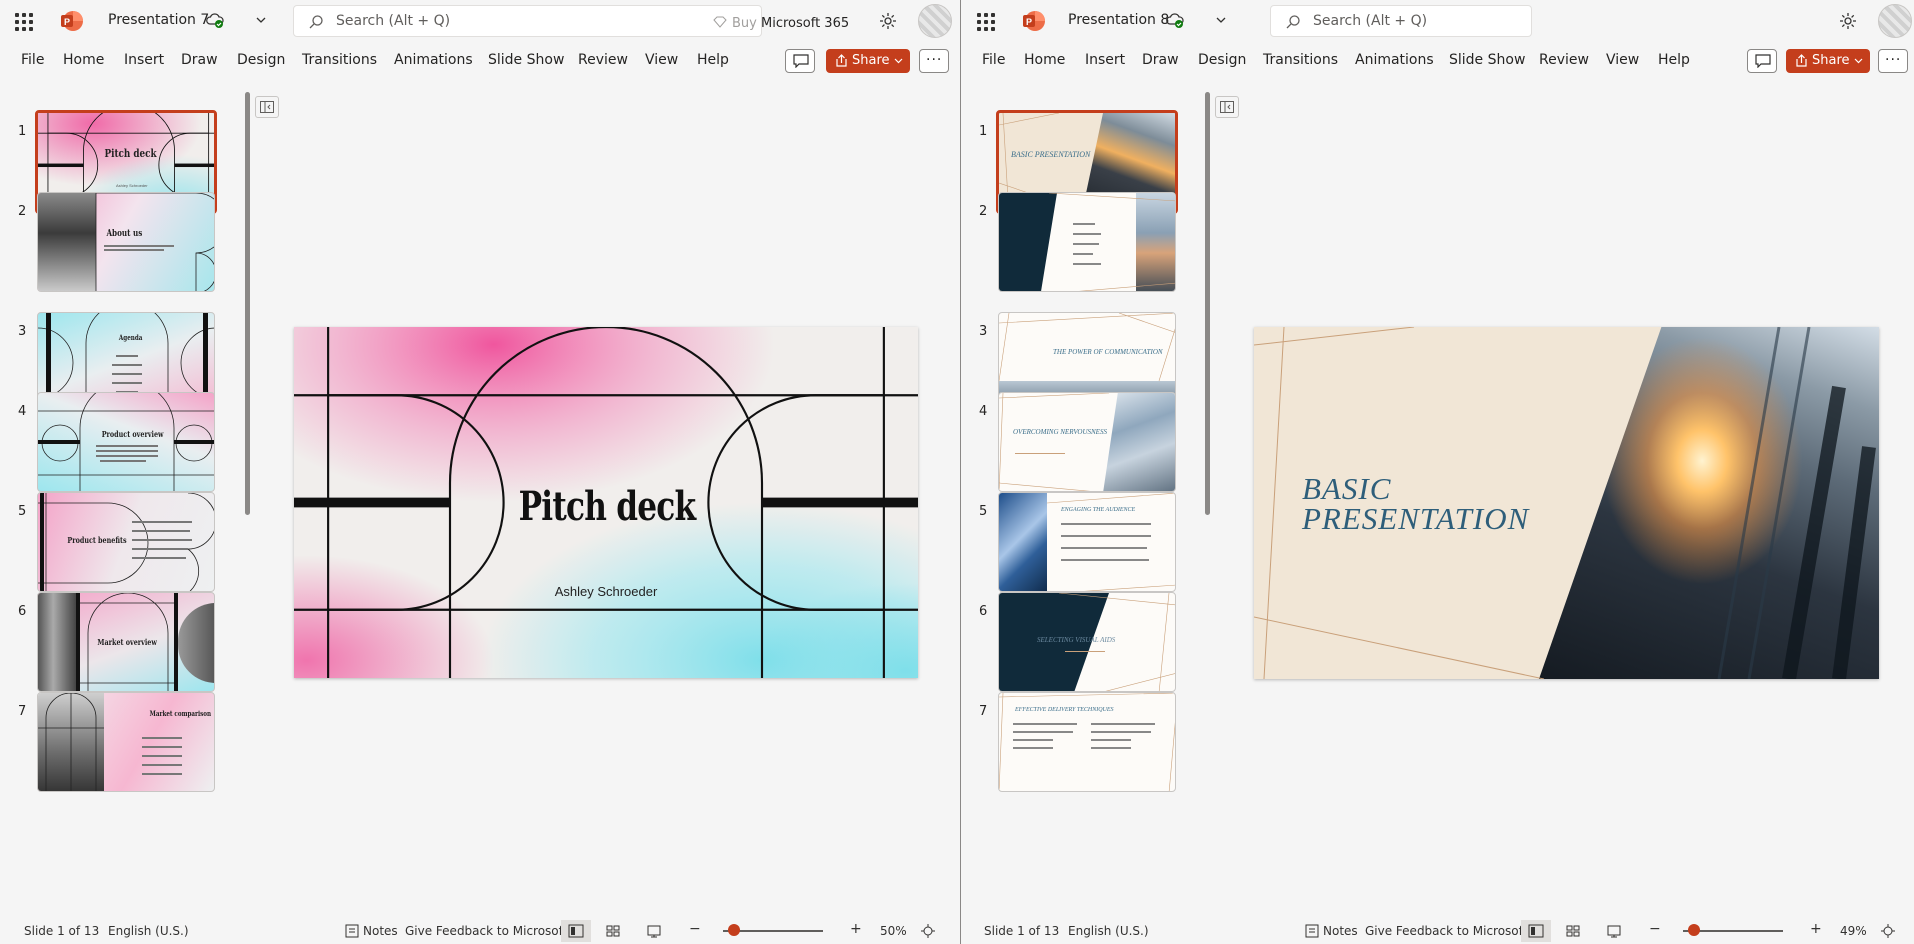 The width and height of the screenshot is (1914, 944). Describe the element at coordinates (1853, 931) in the screenshot. I see `zoom-level: 49%` at that location.